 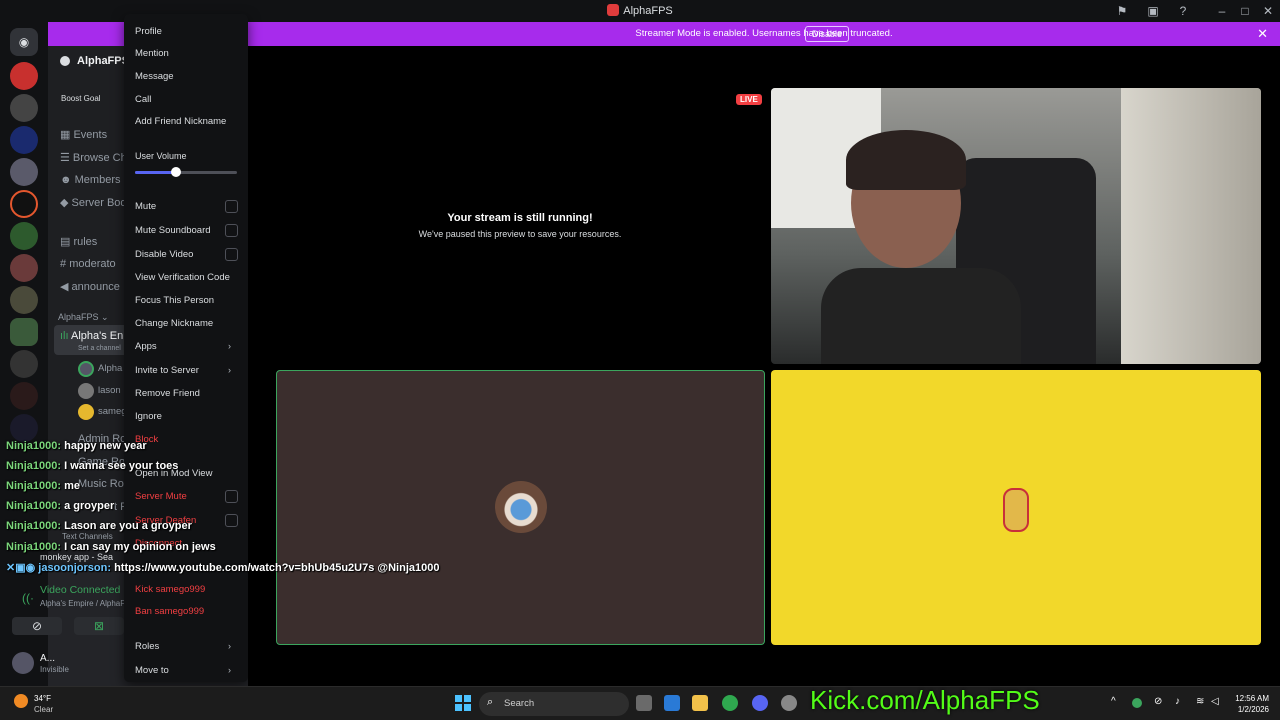 I want to click on volume-slider, so click(x=186, y=172).